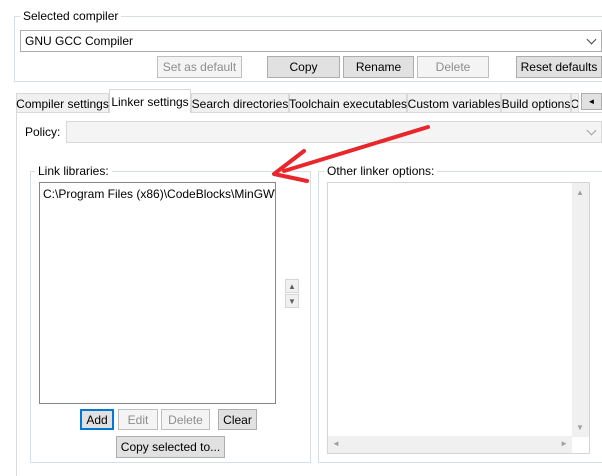  I want to click on left-arrow-icon: ◄, so click(591, 101).